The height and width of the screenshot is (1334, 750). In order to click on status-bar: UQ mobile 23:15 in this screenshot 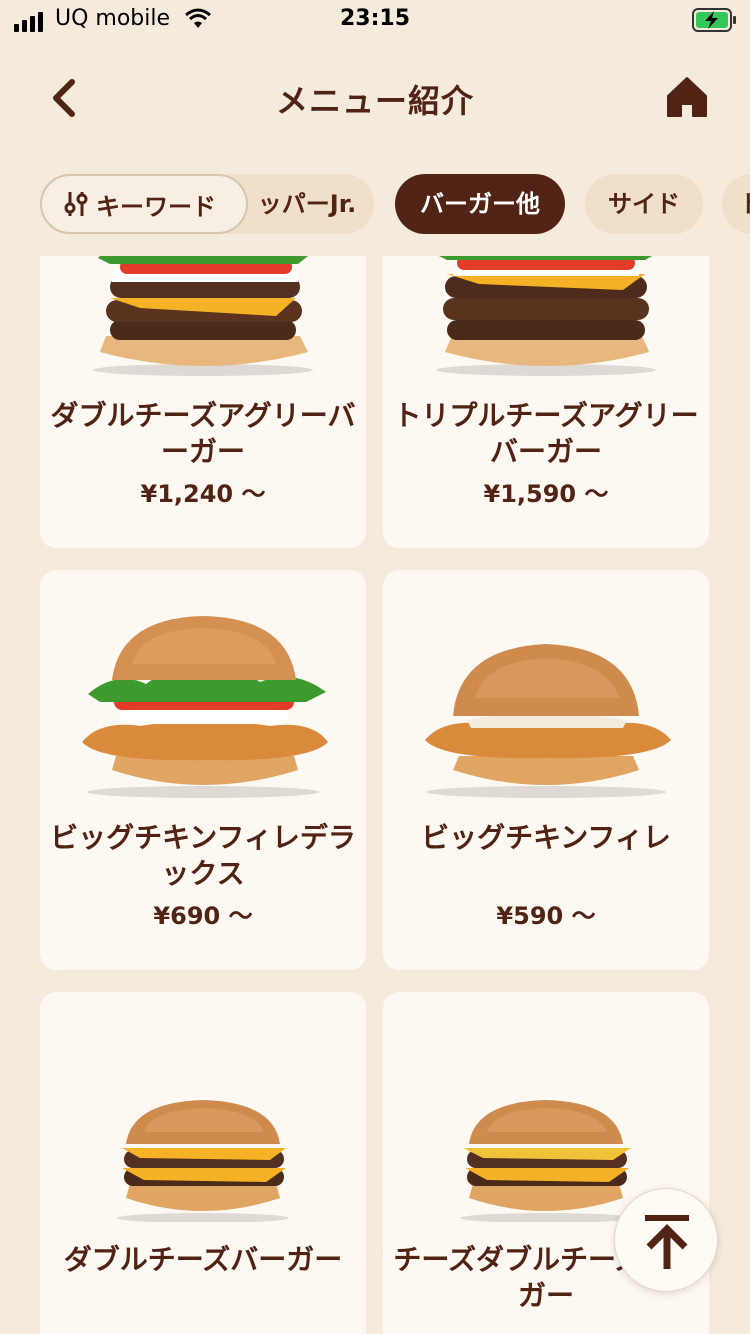, I will do `click(375, 20)`.